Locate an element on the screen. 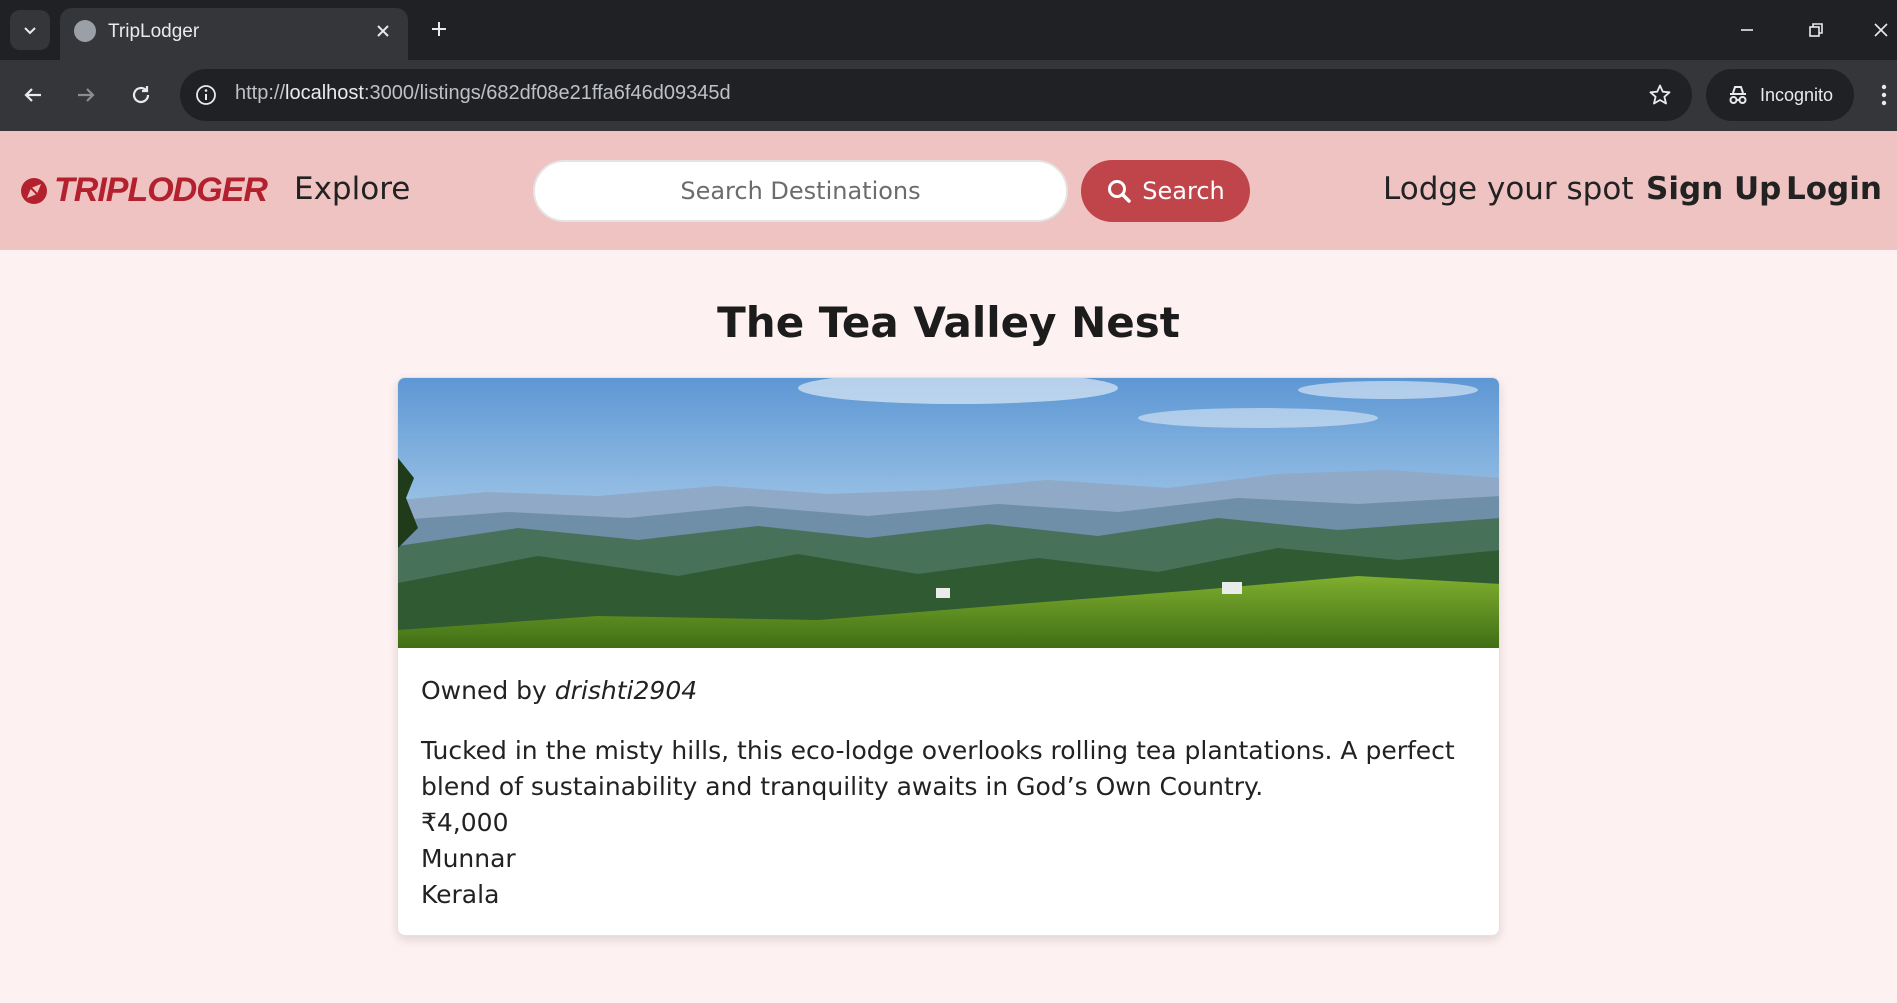 The height and width of the screenshot is (1003, 1897). search-button: Search is located at coordinates (1165, 191).